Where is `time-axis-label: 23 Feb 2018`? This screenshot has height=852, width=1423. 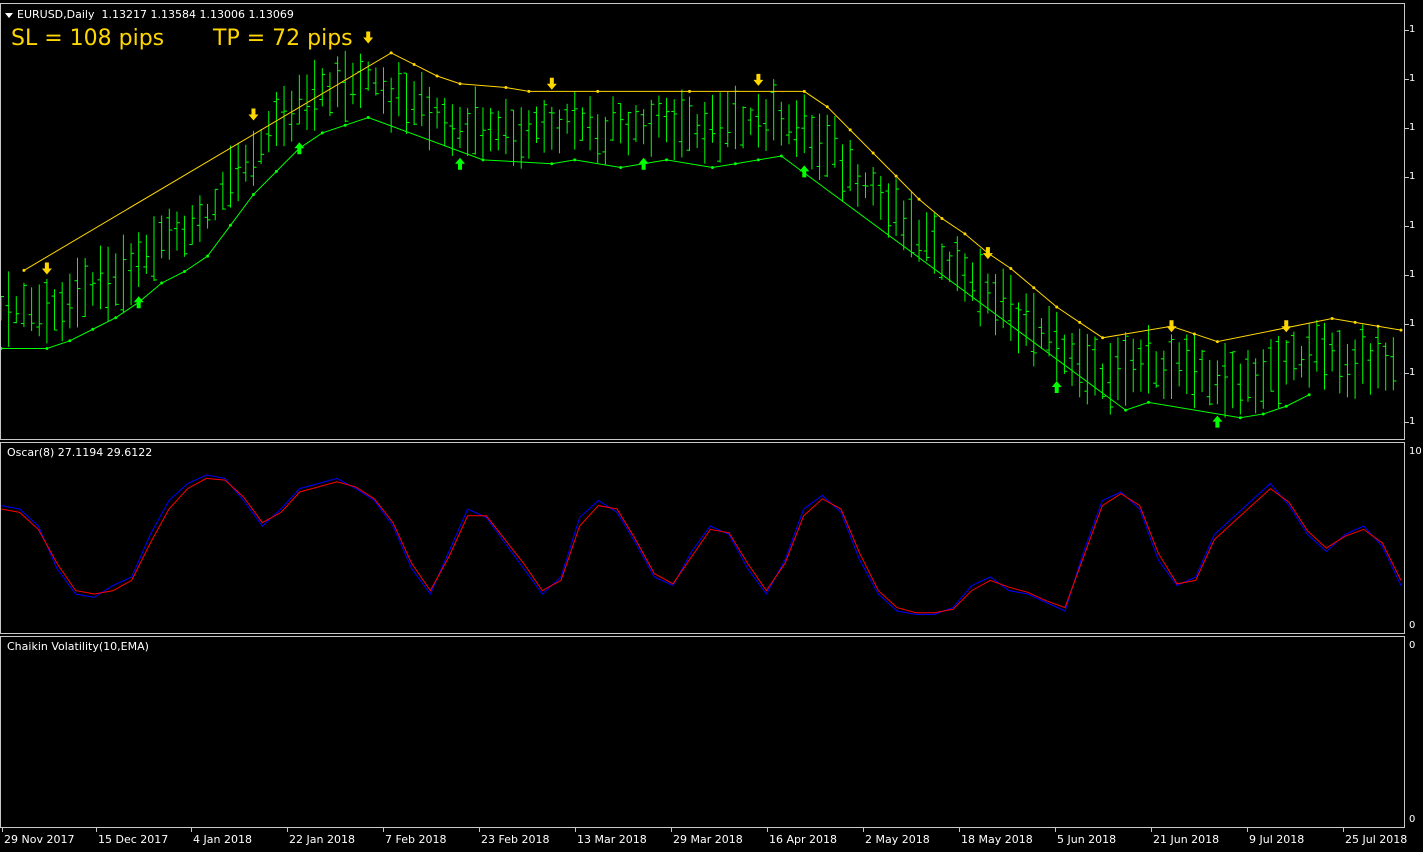 time-axis-label: 23 Feb 2018 is located at coordinates (515, 839).